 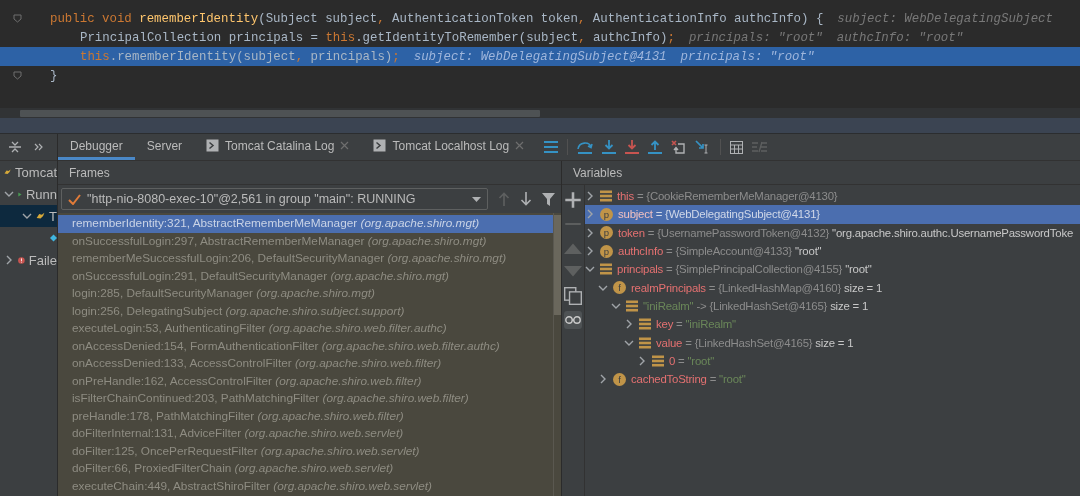 What do you see at coordinates (437, 18) in the screenshot?
I see `code-text: public void rememberIdentity(Subject subject, AuthenticationToken token, AuthenticationInfo authcInfo) {` at bounding box center [437, 18].